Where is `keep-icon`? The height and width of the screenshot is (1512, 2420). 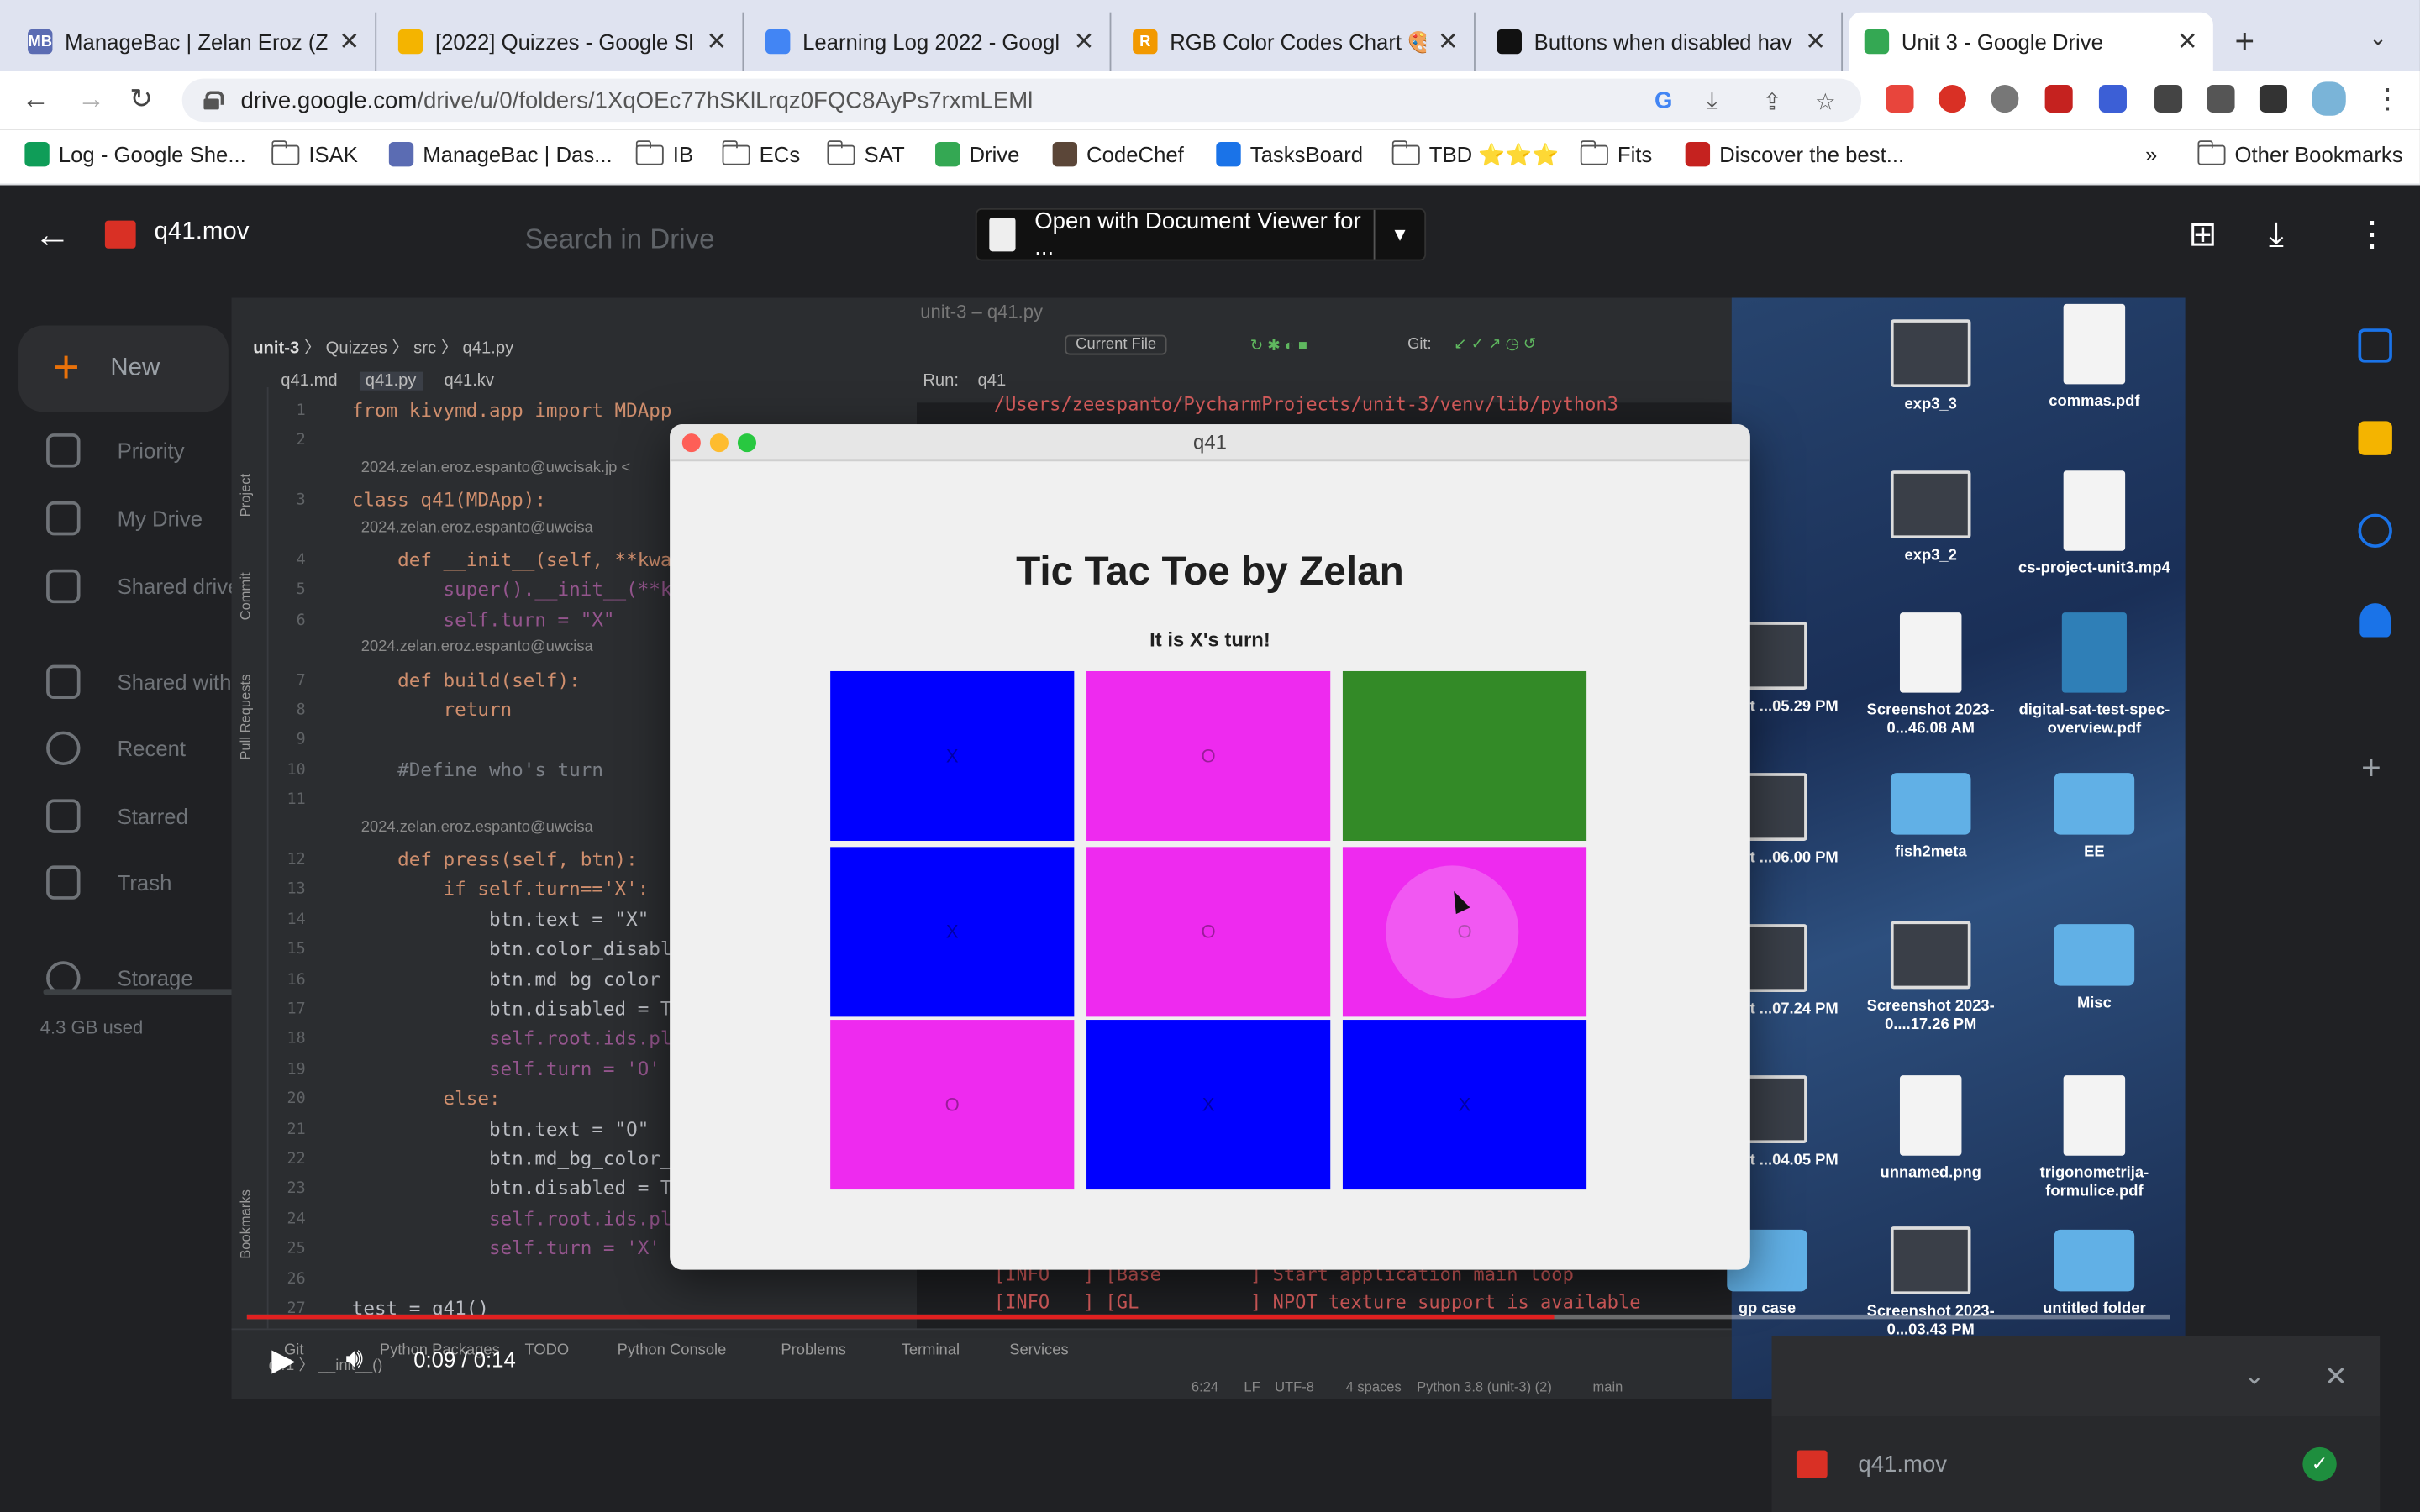 keep-icon is located at coordinates (2375, 438).